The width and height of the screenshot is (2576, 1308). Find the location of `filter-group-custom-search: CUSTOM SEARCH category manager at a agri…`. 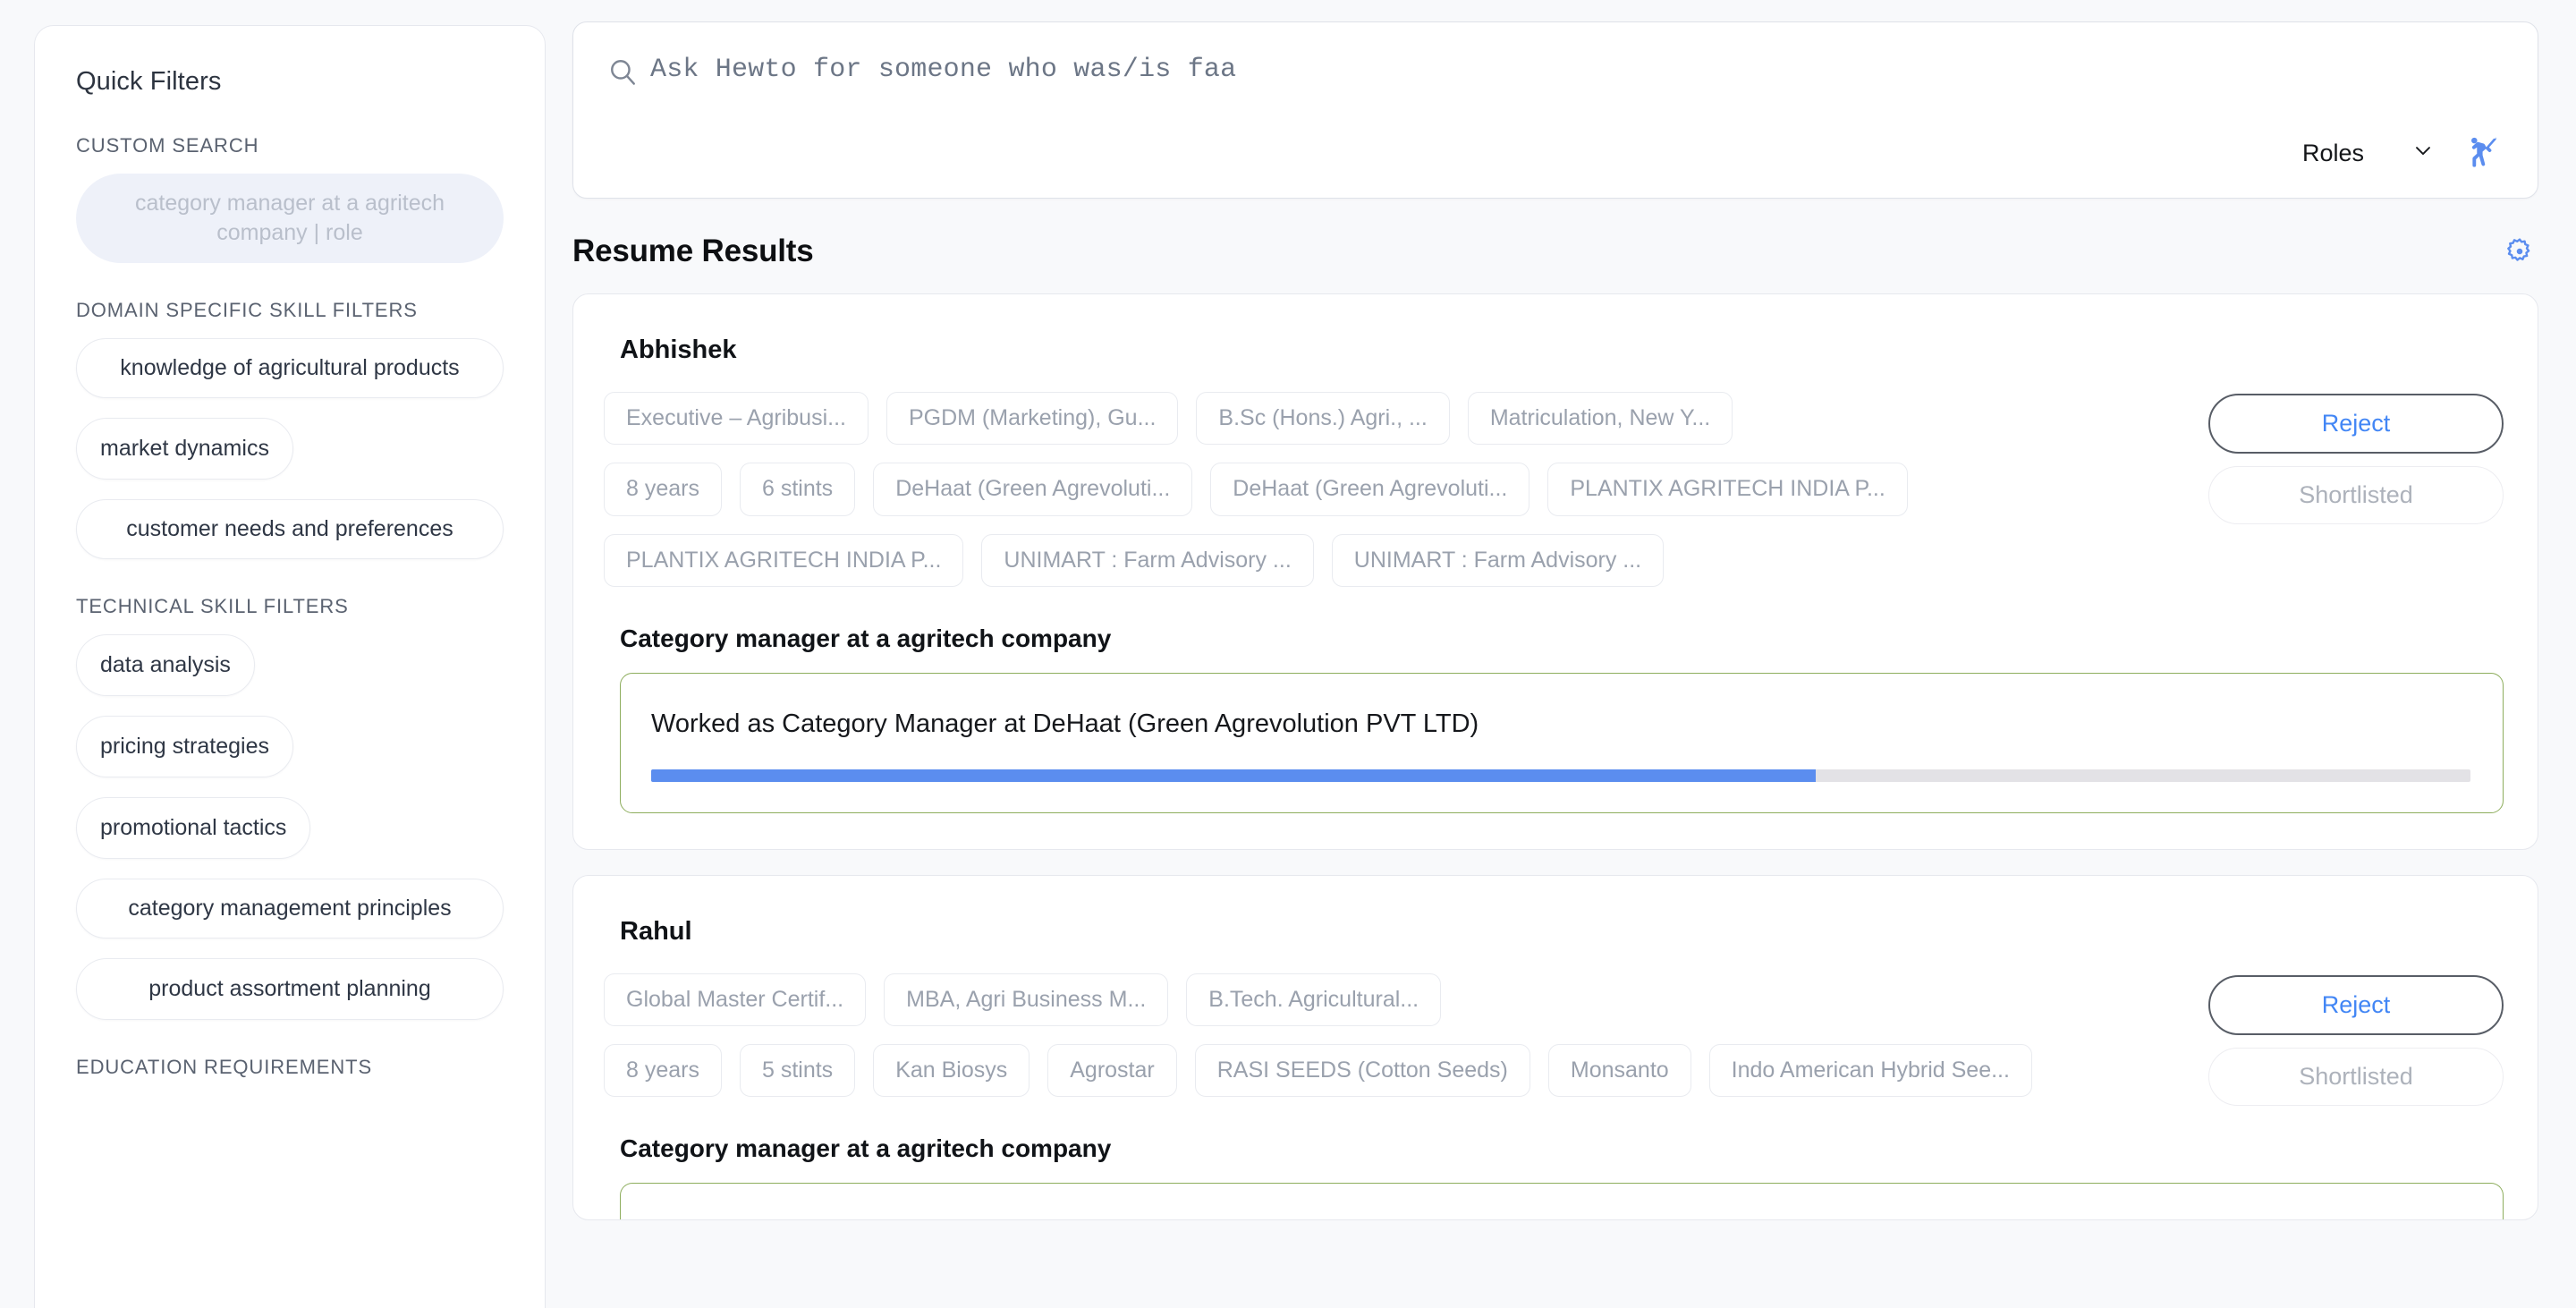

filter-group-custom-search: CUSTOM SEARCH category manager at a agri… is located at coordinates (290, 198).